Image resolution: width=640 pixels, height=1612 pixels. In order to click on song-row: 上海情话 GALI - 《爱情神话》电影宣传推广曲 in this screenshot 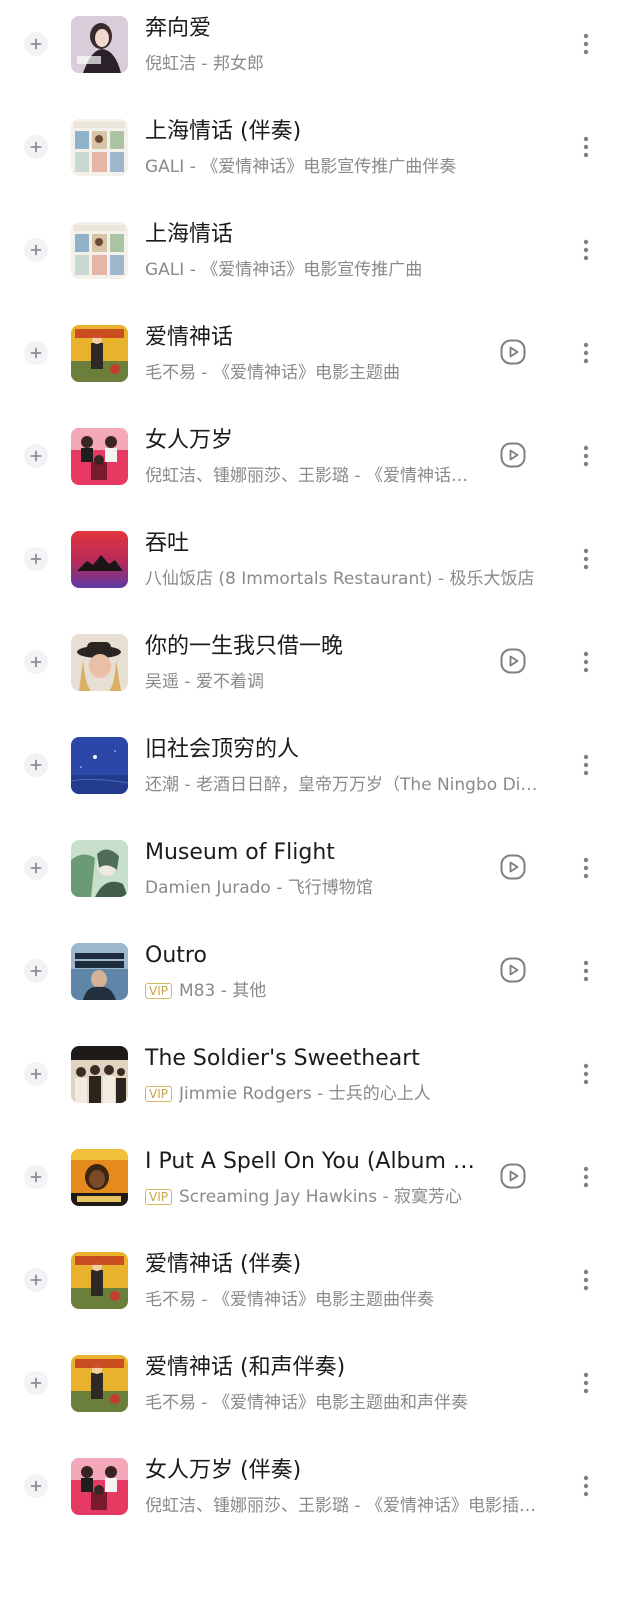, I will do `click(320, 257)`.